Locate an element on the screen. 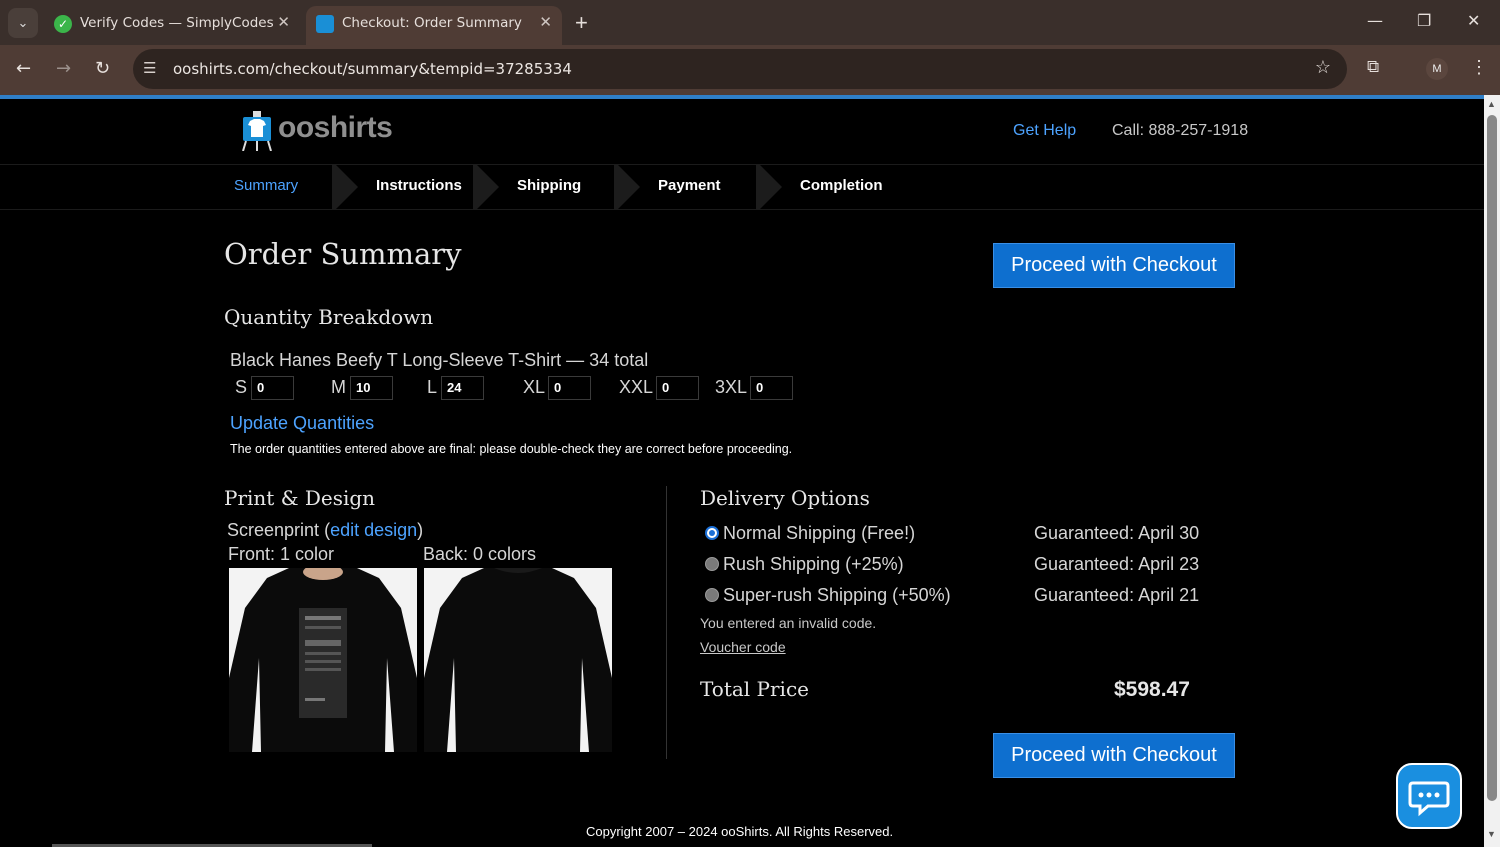 Image resolution: width=1500 pixels, height=847 pixels. scroll-up-arrow-icon: ▲ is located at coordinates (1491, 104).